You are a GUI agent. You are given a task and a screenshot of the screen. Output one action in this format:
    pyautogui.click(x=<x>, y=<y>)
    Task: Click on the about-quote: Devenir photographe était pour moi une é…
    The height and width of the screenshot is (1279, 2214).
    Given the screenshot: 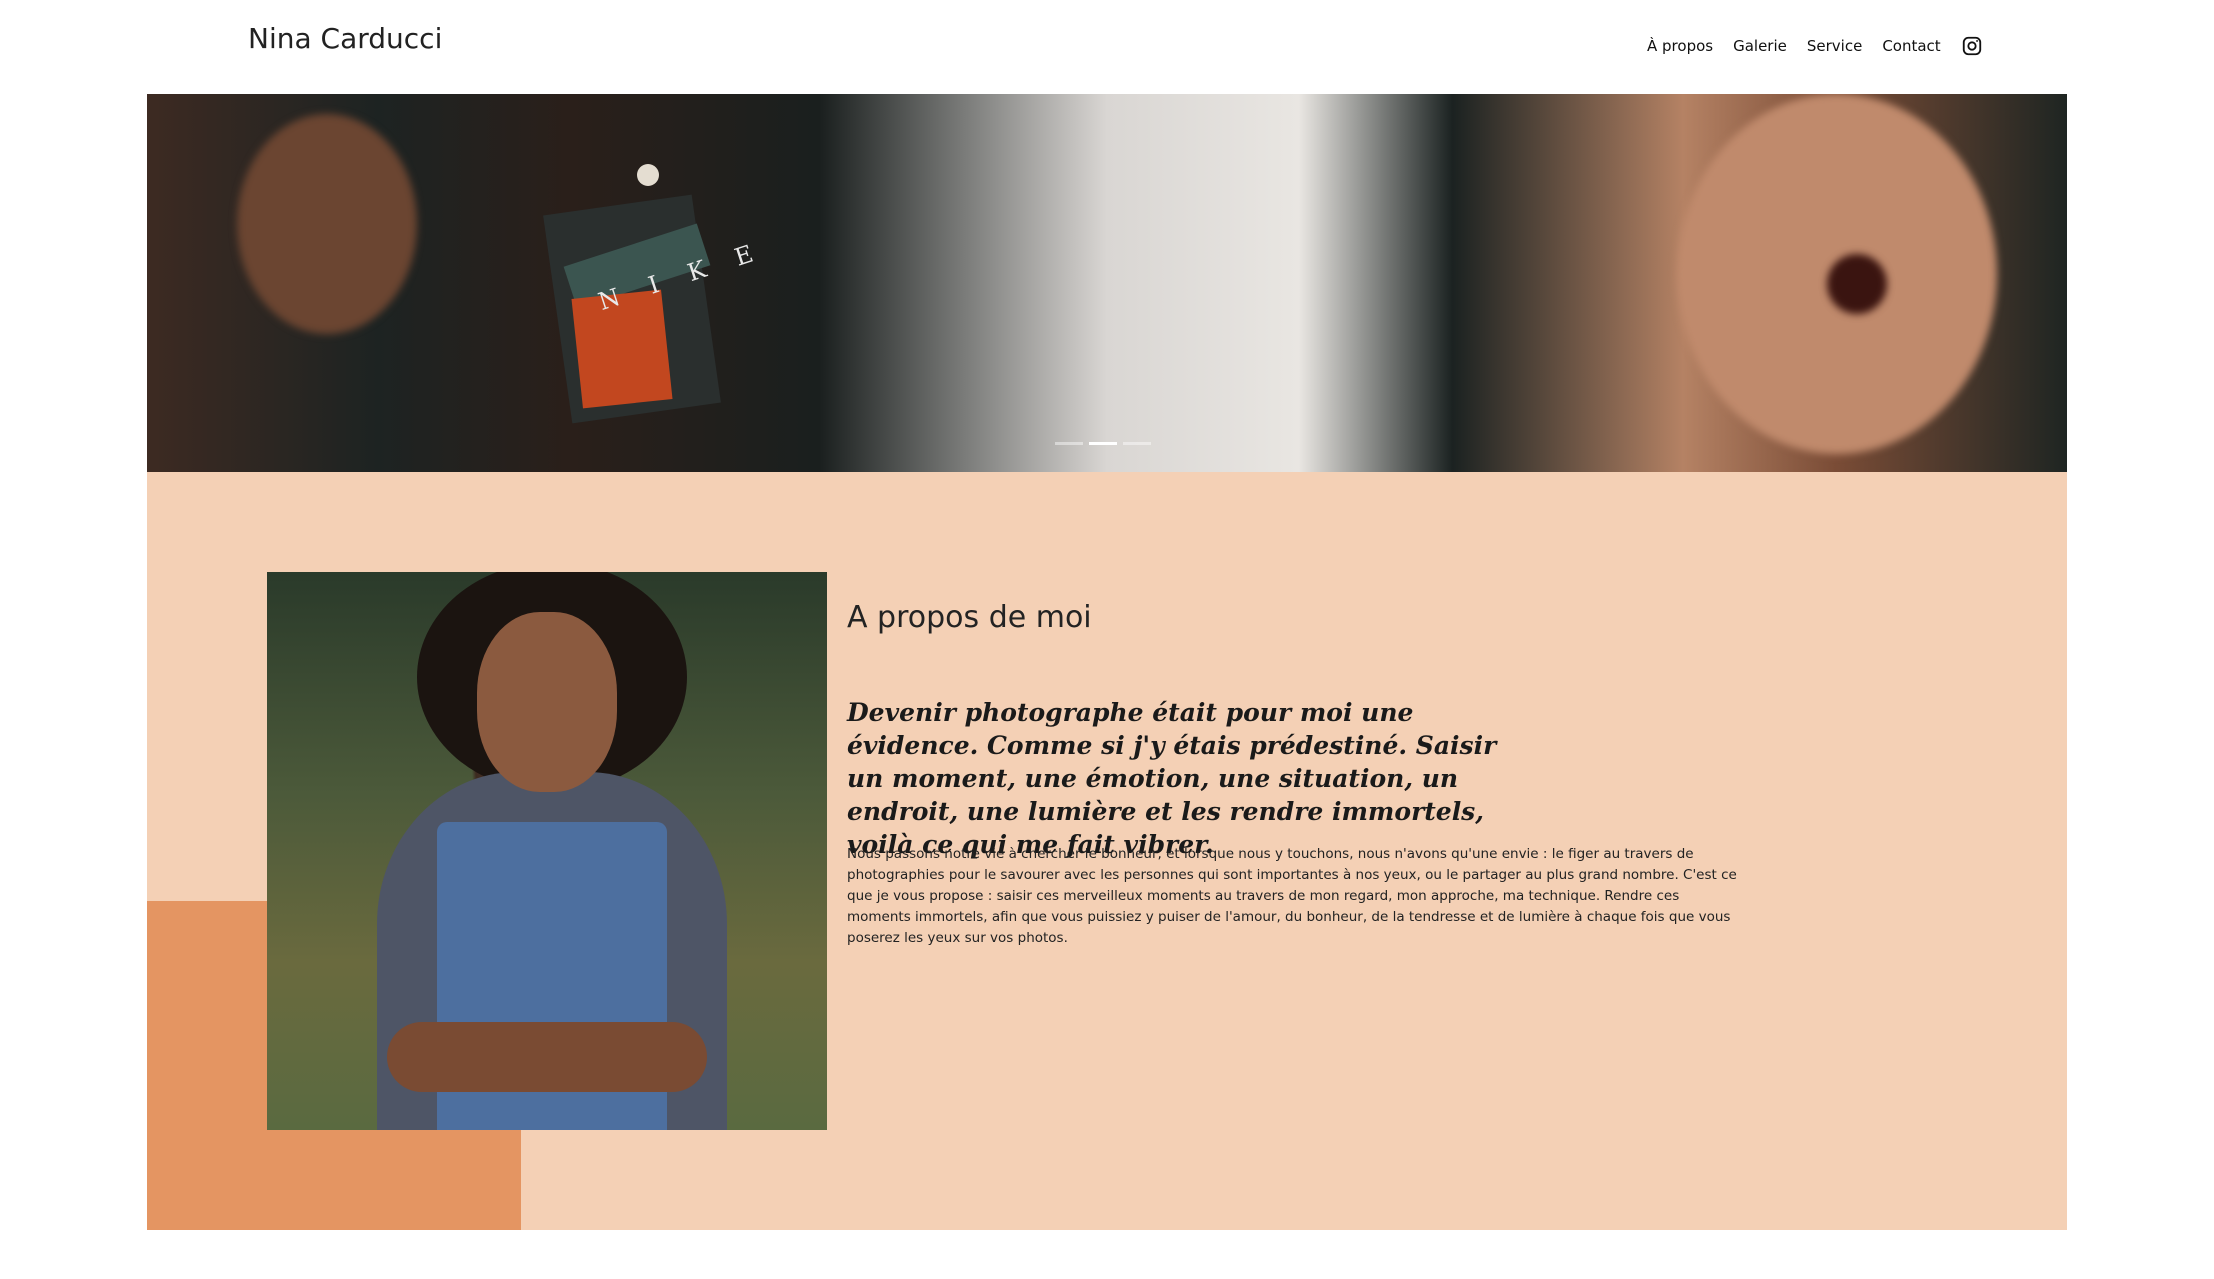 What is the action you would take?
    pyautogui.click(x=1172, y=778)
    